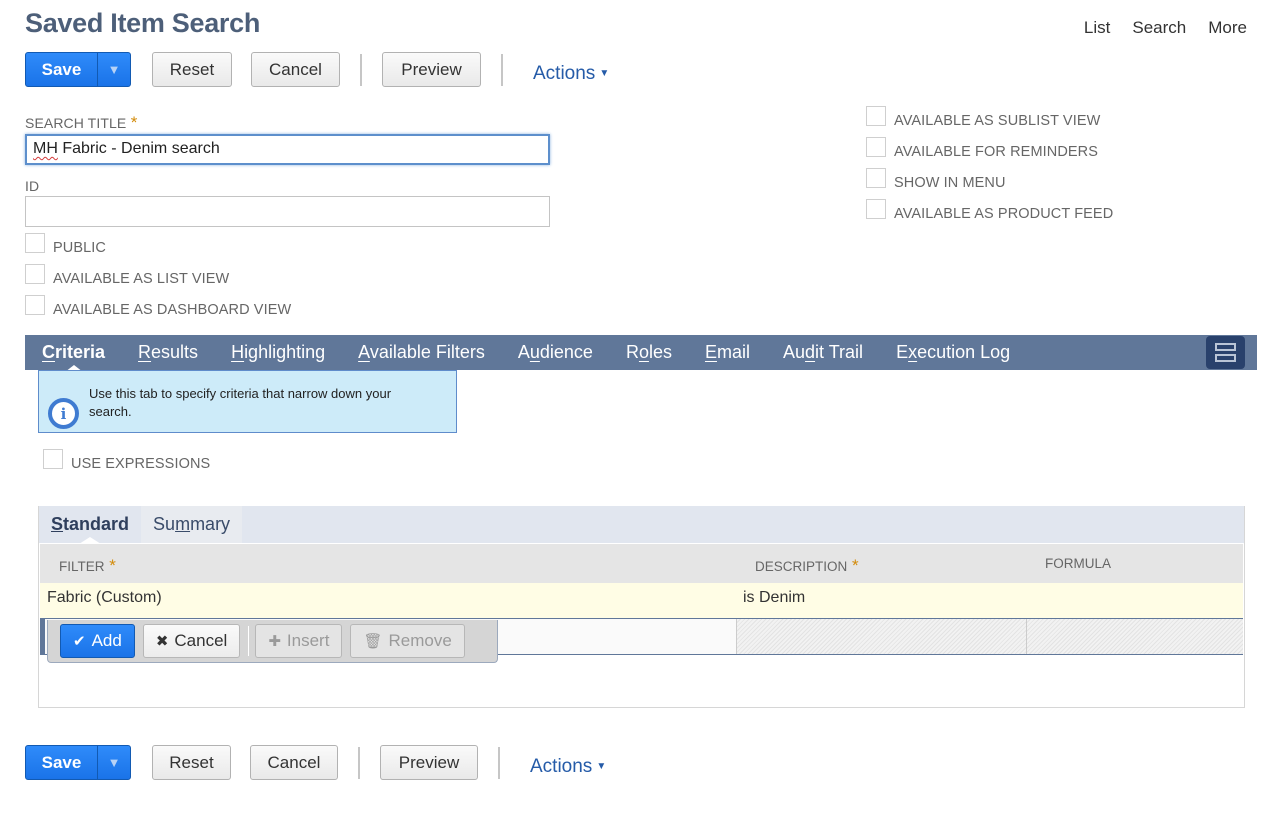  Describe the element at coordinates (823, 352) in the screenshot. I see `tab-audit-trail: Audit Trail` at that location.